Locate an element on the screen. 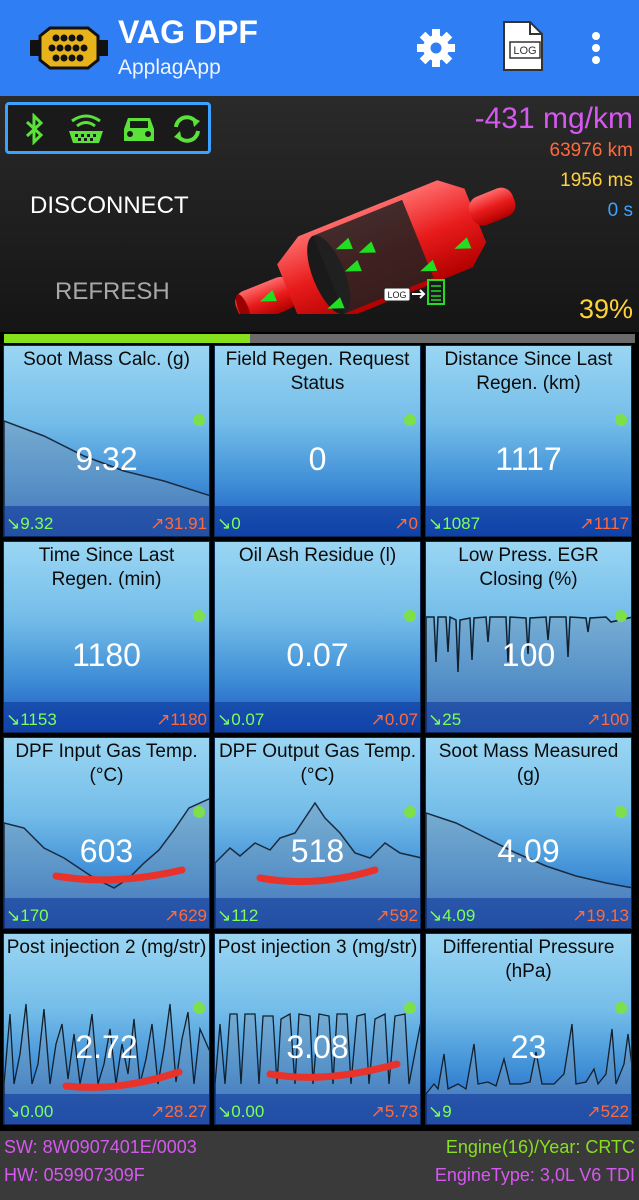 This screenshot has height=1200, width=639. tile-label: Post injection 2 (mg/str) is located at coordinates (106, 947).